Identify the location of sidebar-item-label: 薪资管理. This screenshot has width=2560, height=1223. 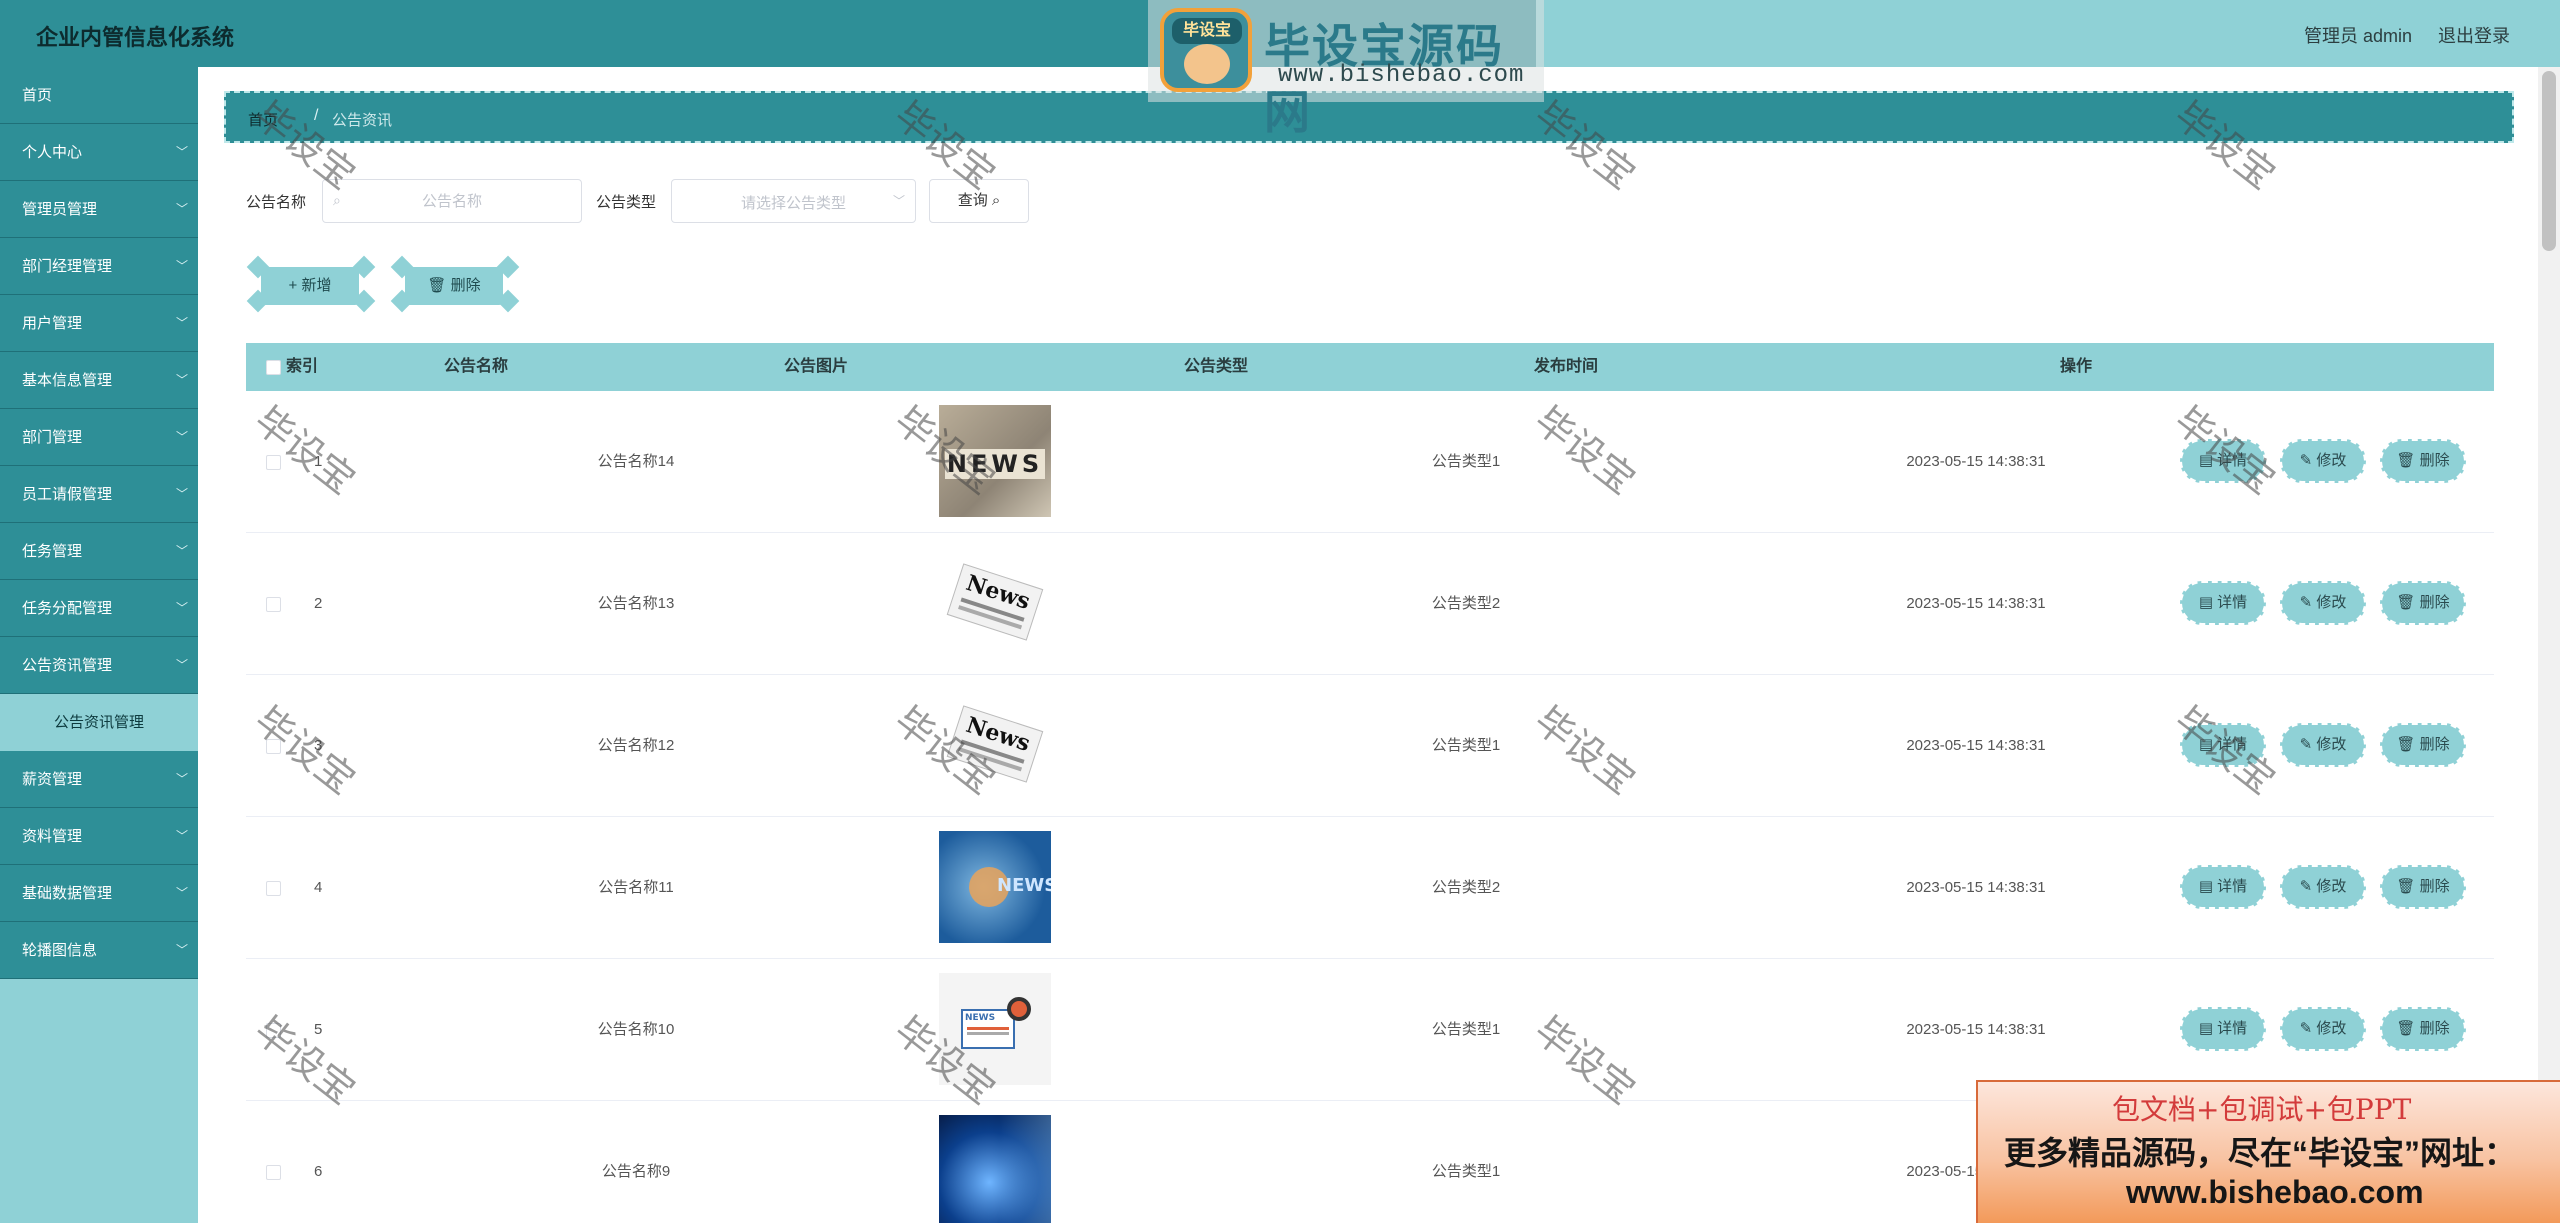
(52, 779).